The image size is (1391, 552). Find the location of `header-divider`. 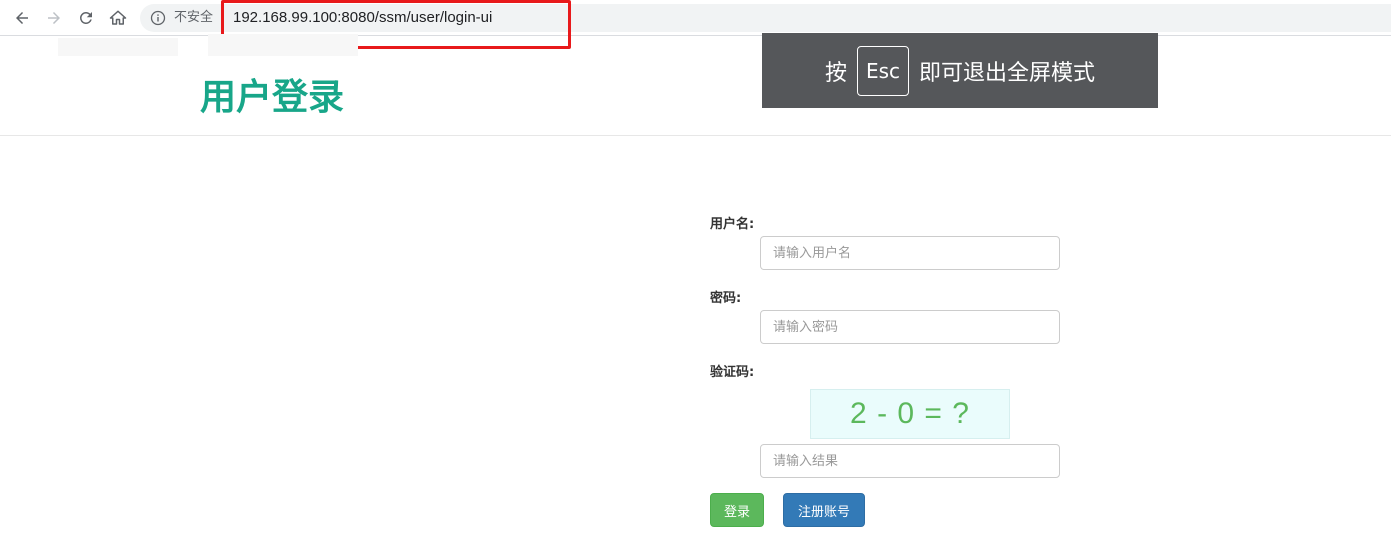

header-divider is located at coordinates (695, 135).